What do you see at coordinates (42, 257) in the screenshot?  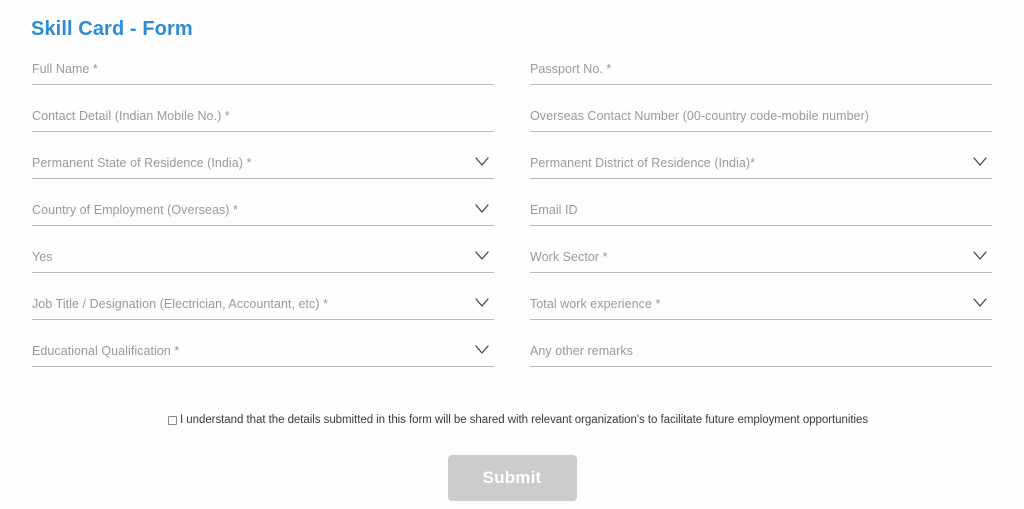 I see `field-label: Yes` at bounding box center [42, 257].